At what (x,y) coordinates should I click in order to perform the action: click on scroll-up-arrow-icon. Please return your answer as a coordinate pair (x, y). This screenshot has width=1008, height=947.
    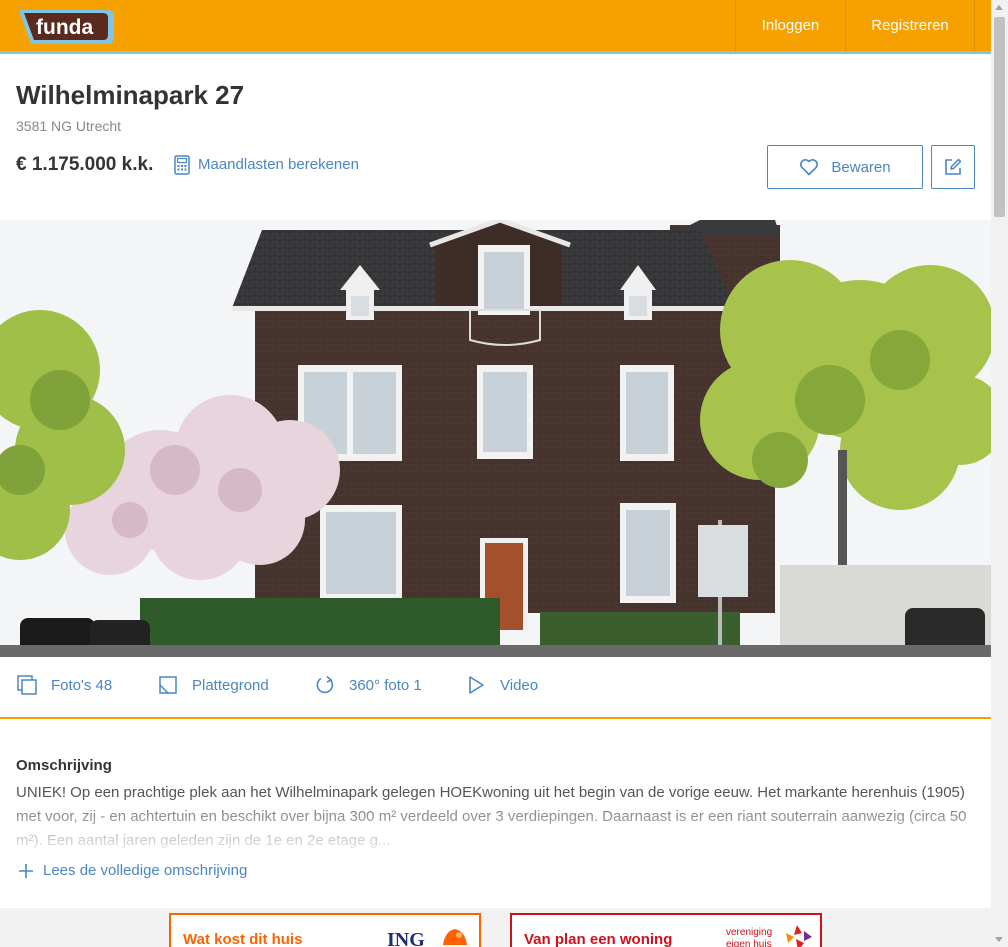
    Looking at the image, I should click on (999, 7).